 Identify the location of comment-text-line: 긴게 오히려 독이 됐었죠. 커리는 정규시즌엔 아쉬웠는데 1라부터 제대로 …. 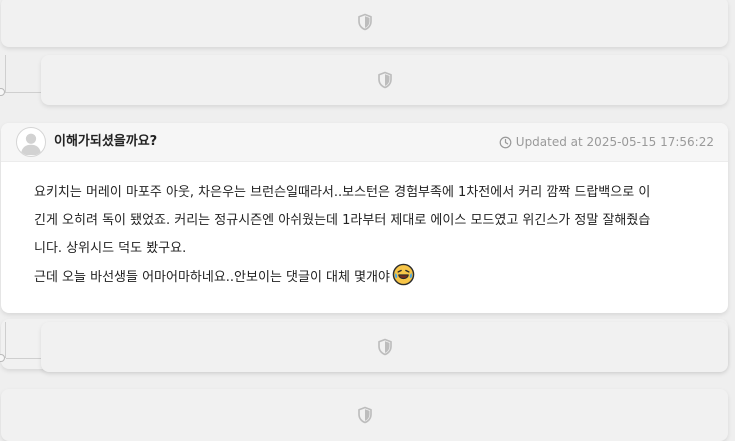
(342, 220).